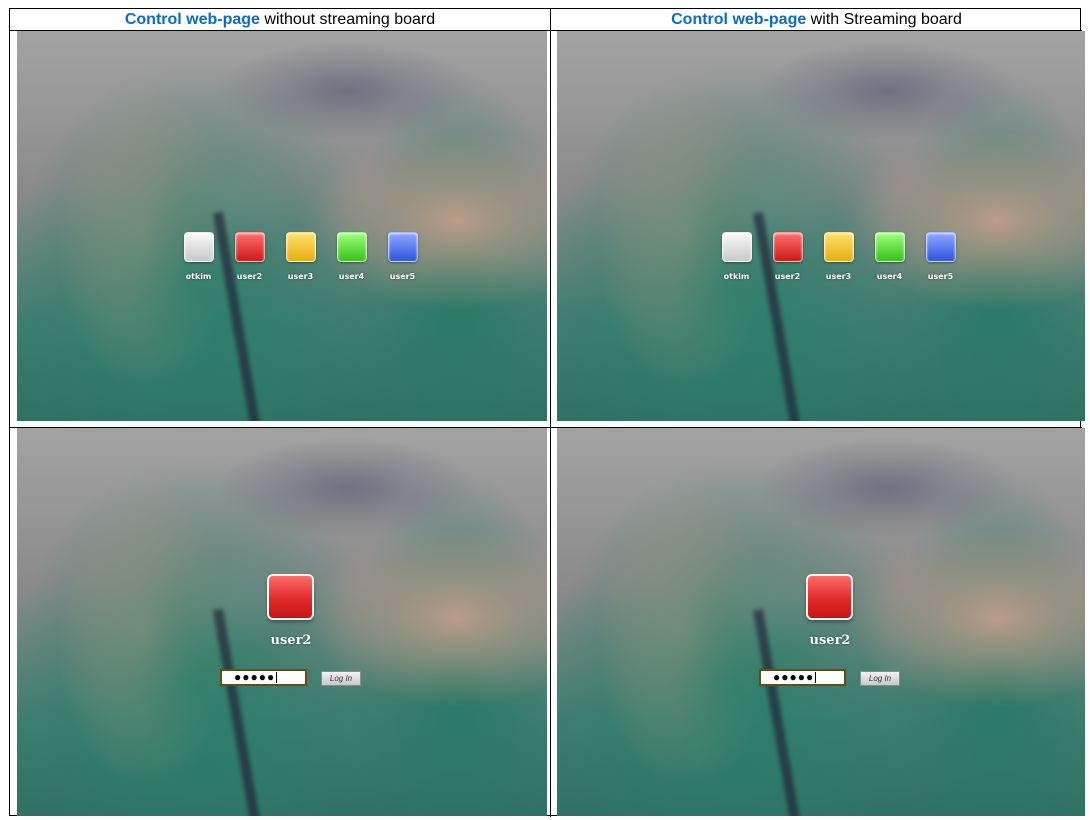 Image resolution: width=1090 pixels, height=820 pixels. I want to click on column-divider, so click(550, 413).